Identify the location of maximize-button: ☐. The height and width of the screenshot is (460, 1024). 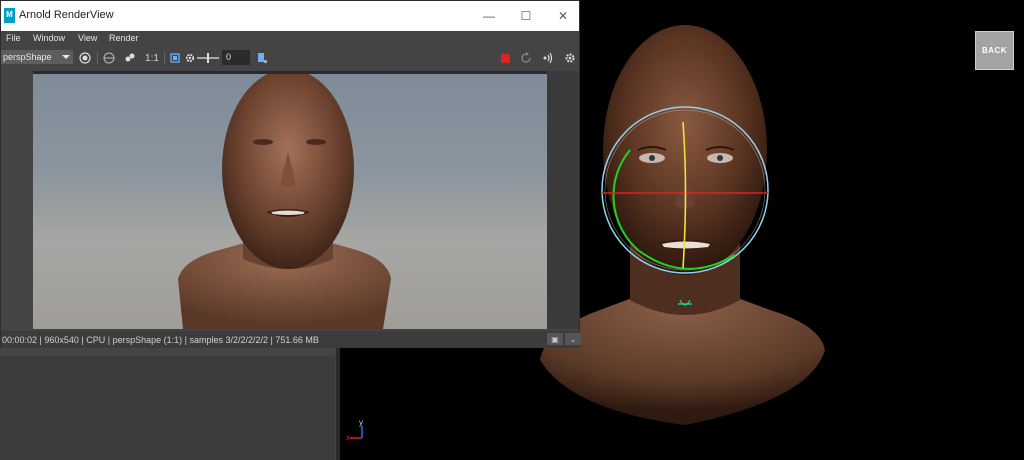
(526, 16).